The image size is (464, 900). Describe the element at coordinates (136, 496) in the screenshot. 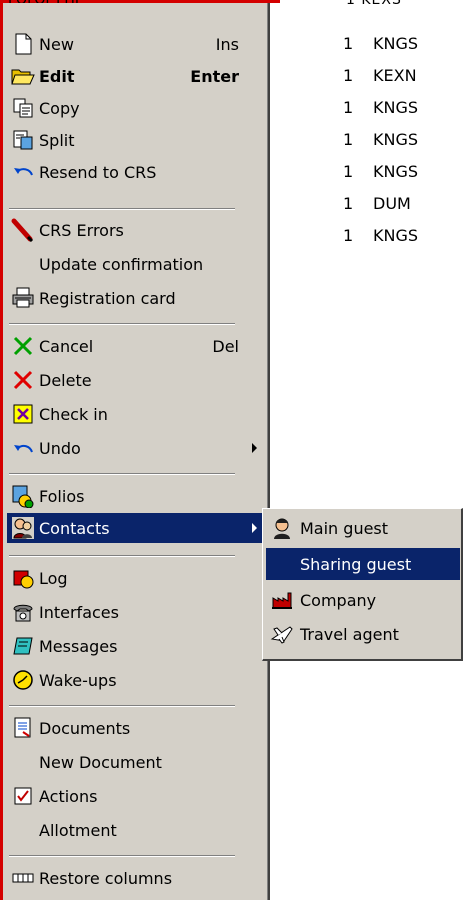

I see `menu-item-folios: Folios` at that location.